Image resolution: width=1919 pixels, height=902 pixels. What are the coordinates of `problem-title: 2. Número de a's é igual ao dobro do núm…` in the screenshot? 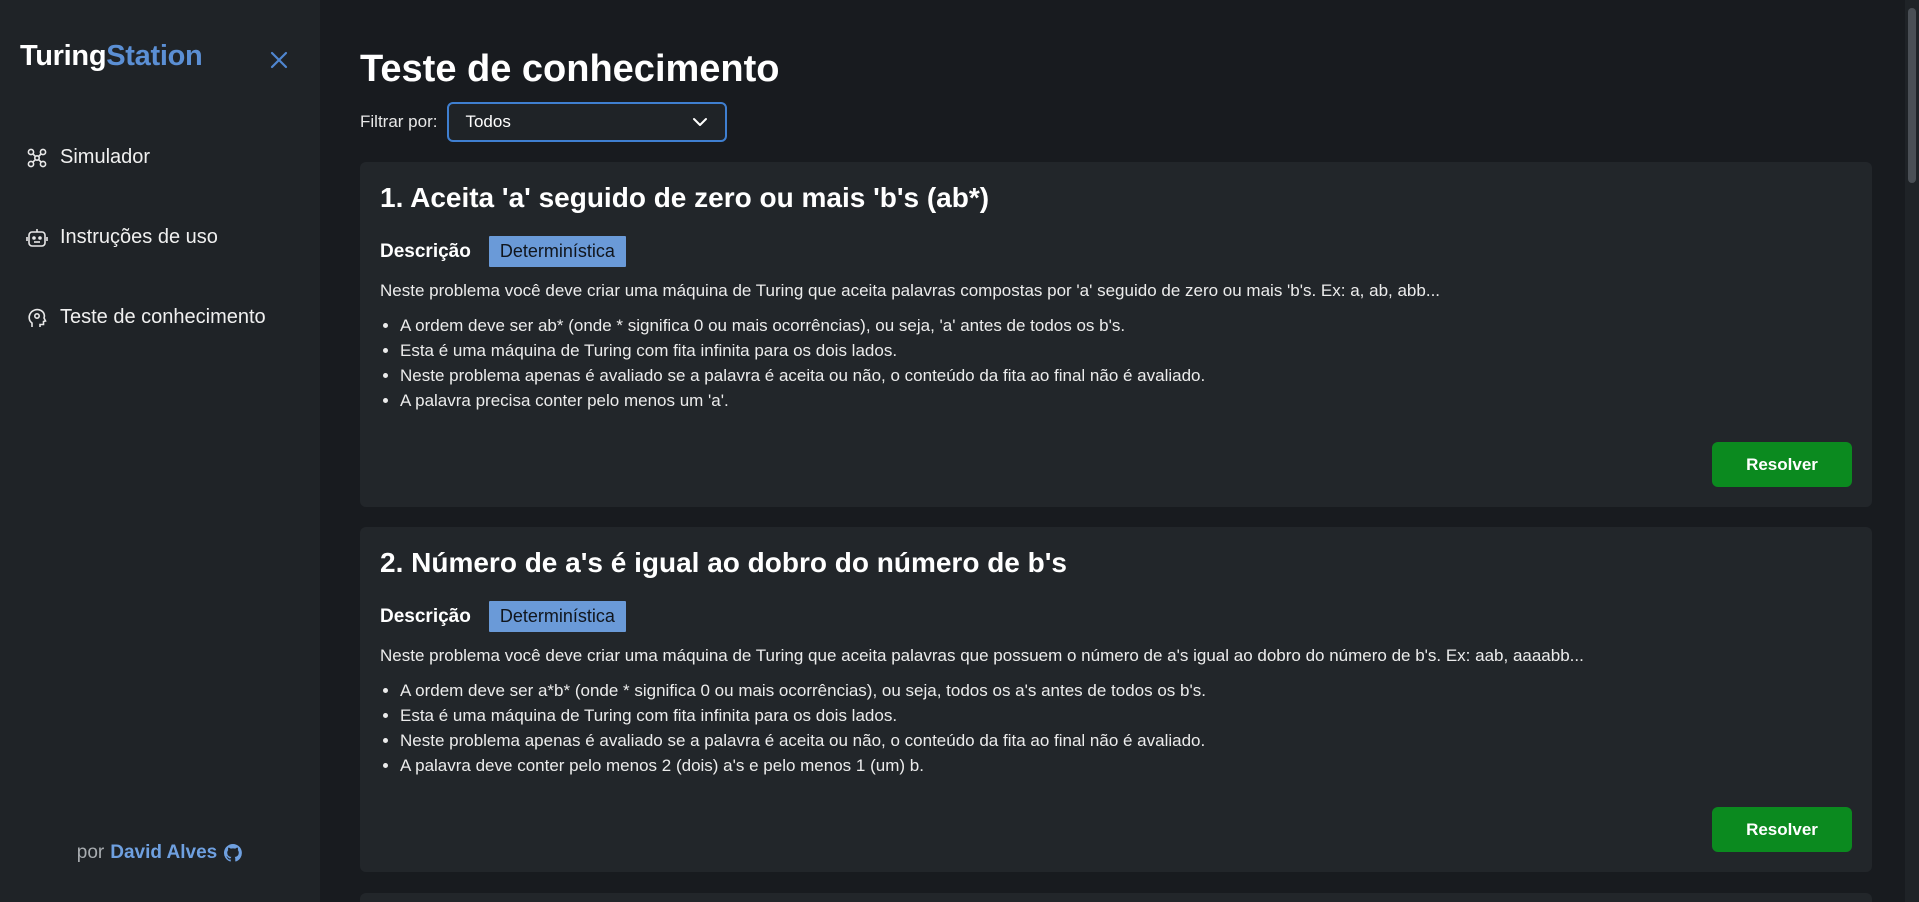 It's located at (723, 562).